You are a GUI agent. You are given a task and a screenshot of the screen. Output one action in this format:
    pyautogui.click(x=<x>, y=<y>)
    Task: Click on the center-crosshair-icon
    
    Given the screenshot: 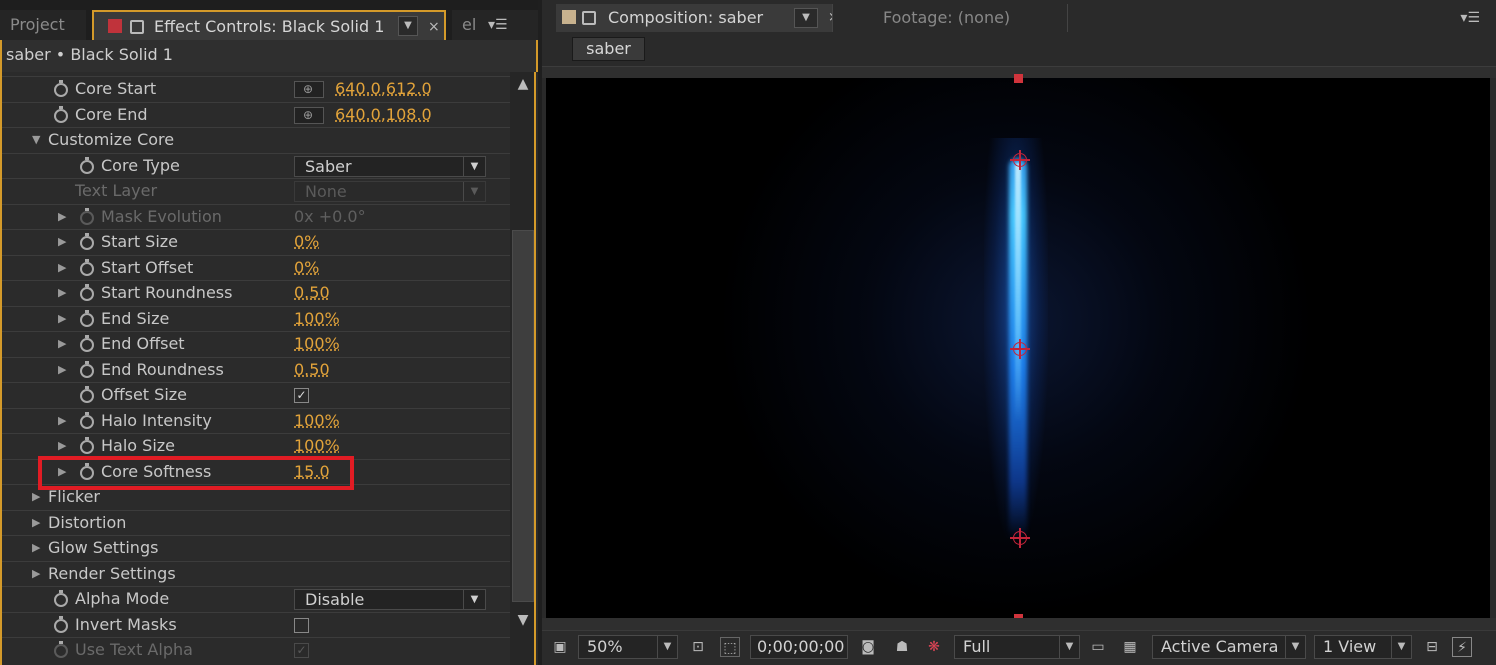 What is the action you would take?
    pyautogui.click(x=1020, y=349)
    